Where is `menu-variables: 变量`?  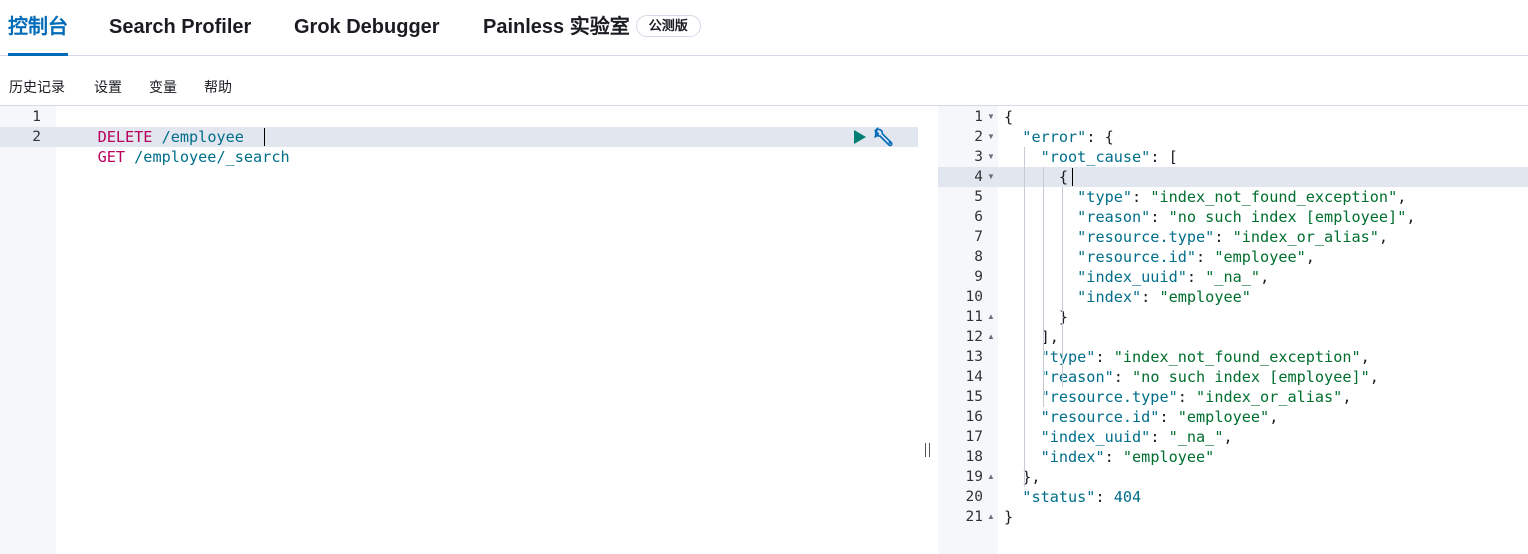 menu-variables: 变量 is located at coordinates (163, 87).